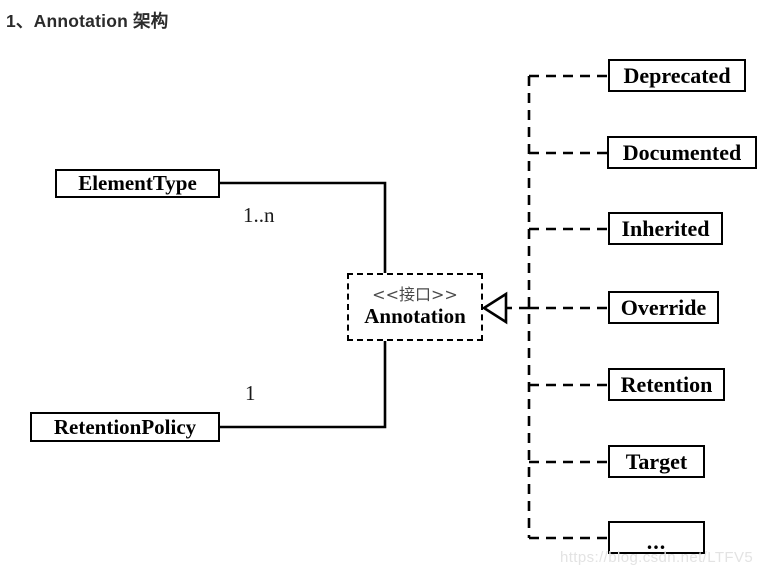  I want to click on class-box-documented: Documented, so click(682, 152).